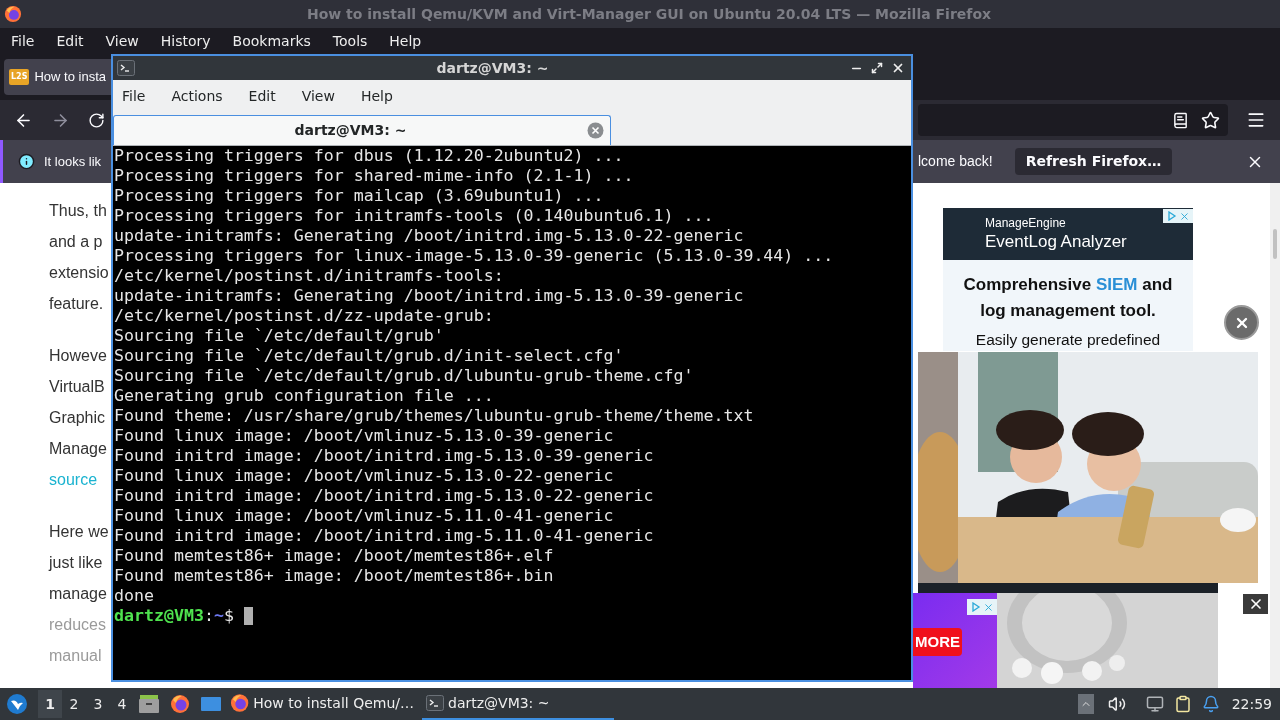 Image resolution: width=1280 pixels, height=720 pixels. I want to click on notification-icon, so click(1210, 704).